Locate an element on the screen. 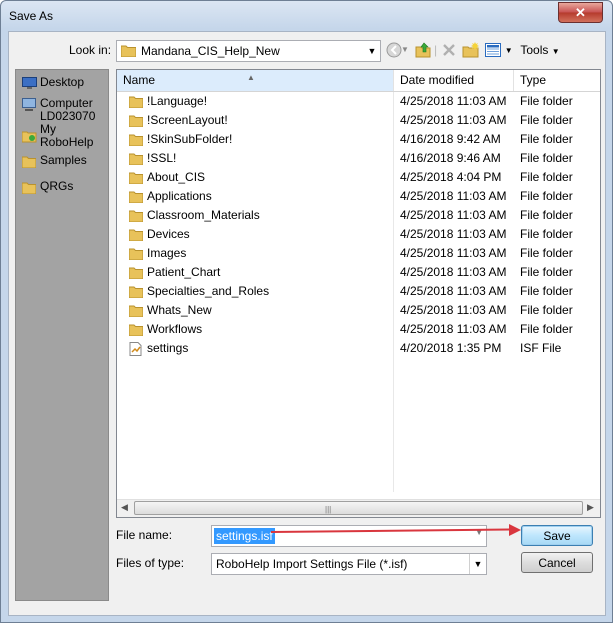 This screenshot has width=613, height=623. look-in-dropdown: Mandana_CIS_Help_New ▼ is located at coordinates (248, 51).